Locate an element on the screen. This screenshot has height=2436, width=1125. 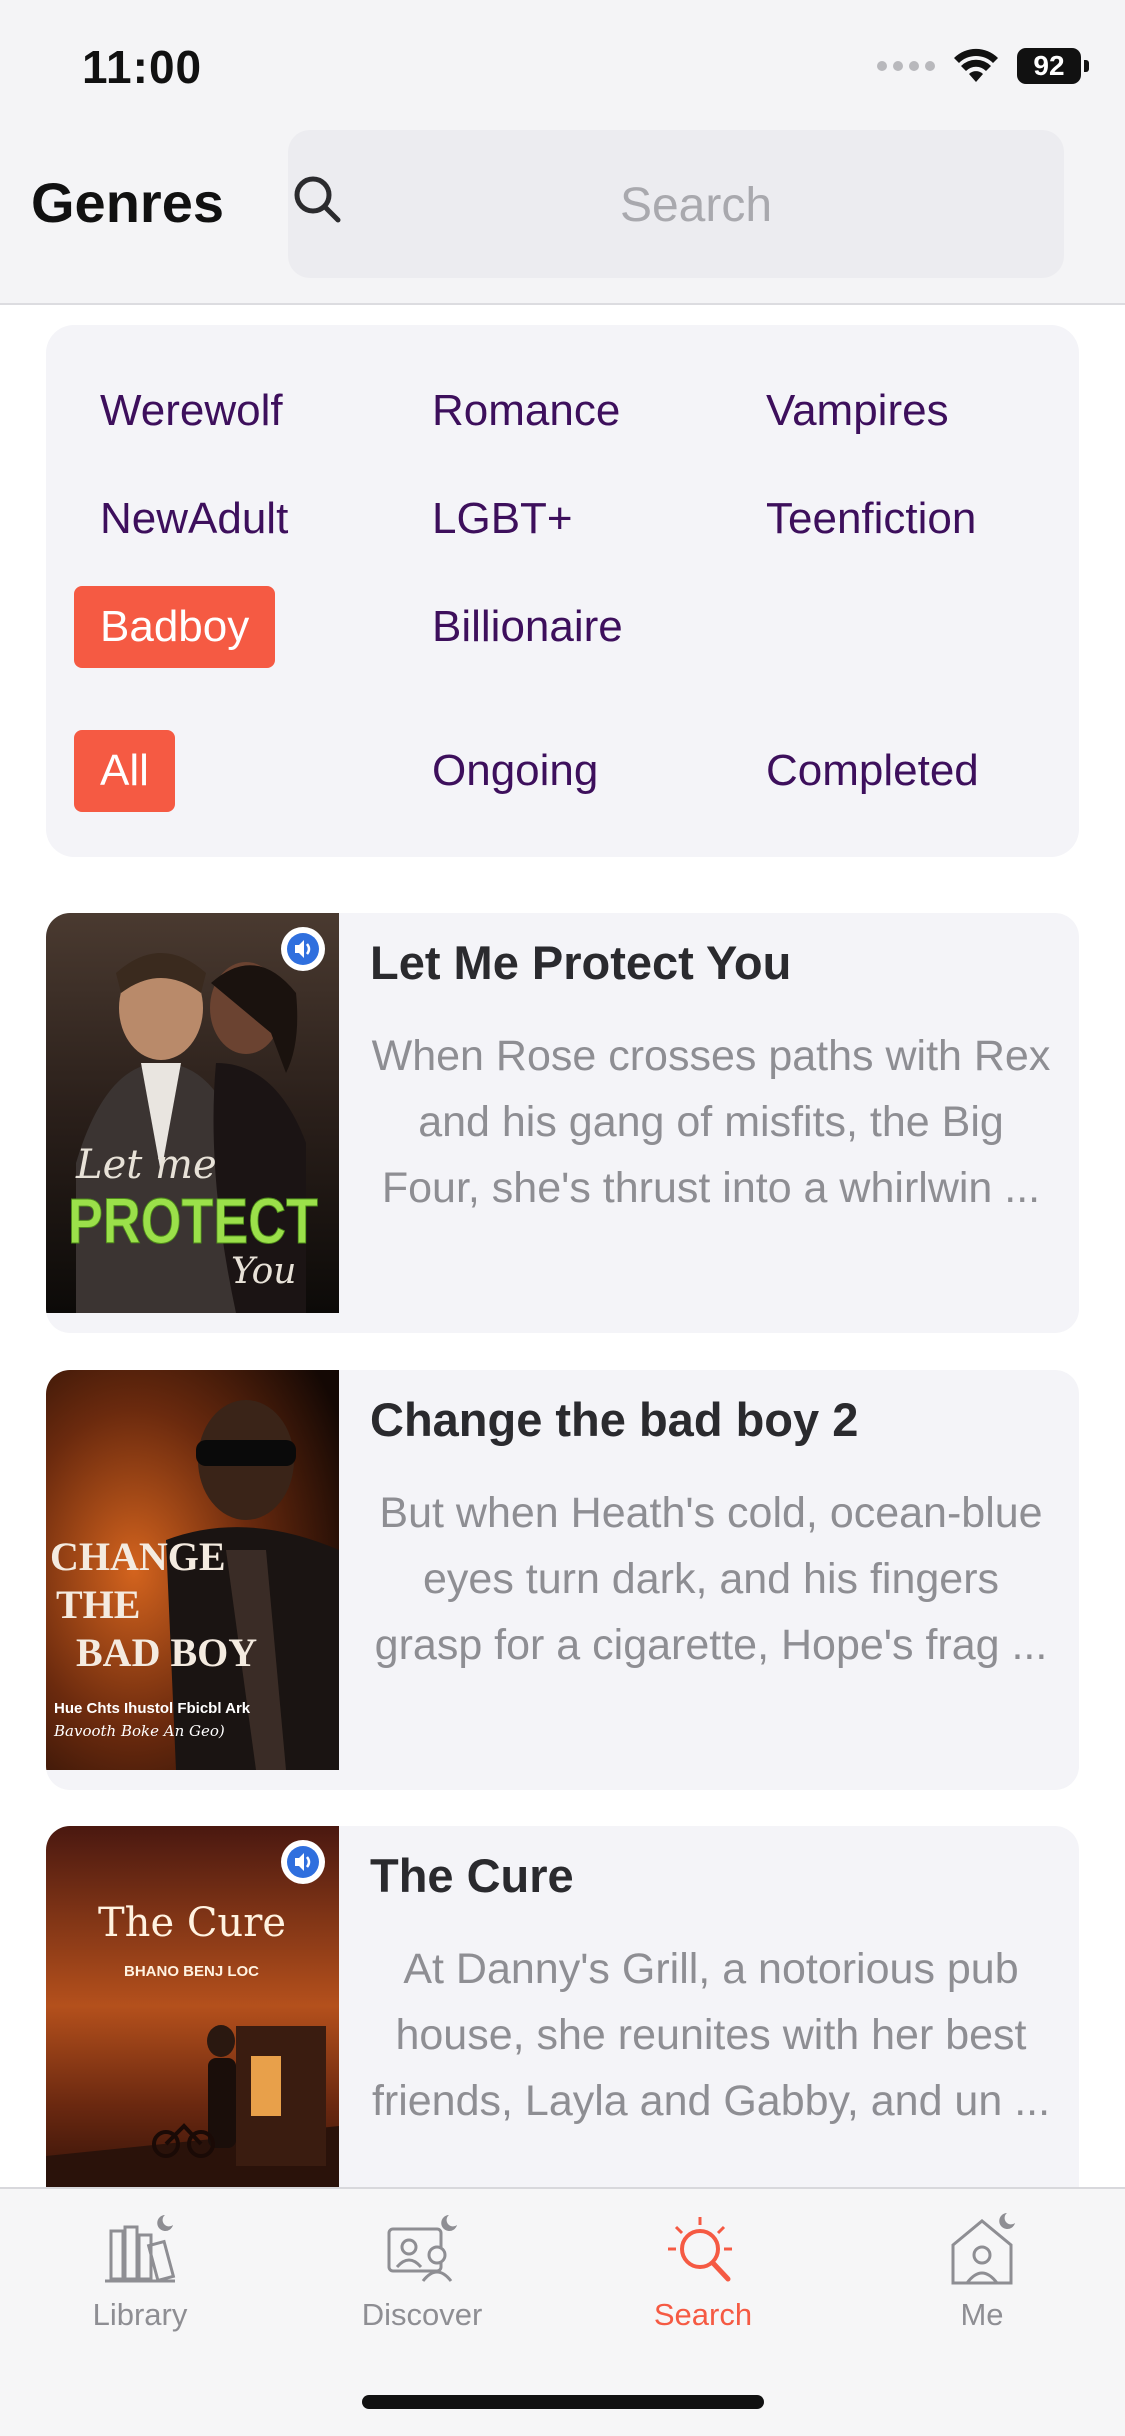
status-filter-ongoing: Ongoing is located at coordinates (515, 771).